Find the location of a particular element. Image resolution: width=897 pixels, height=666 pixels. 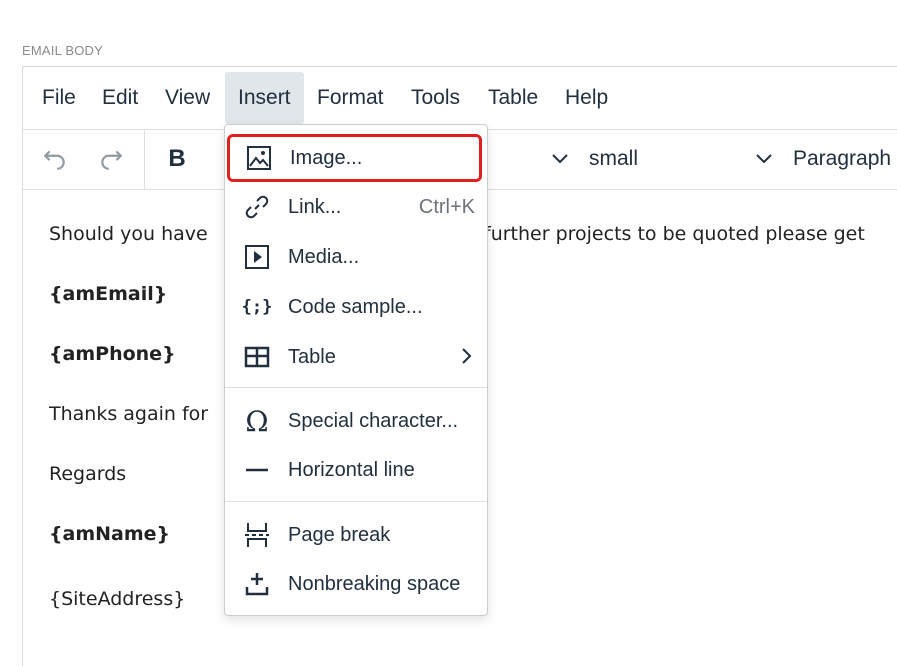

insert-menu-item-table: Table is located at coordinates (356, 357).